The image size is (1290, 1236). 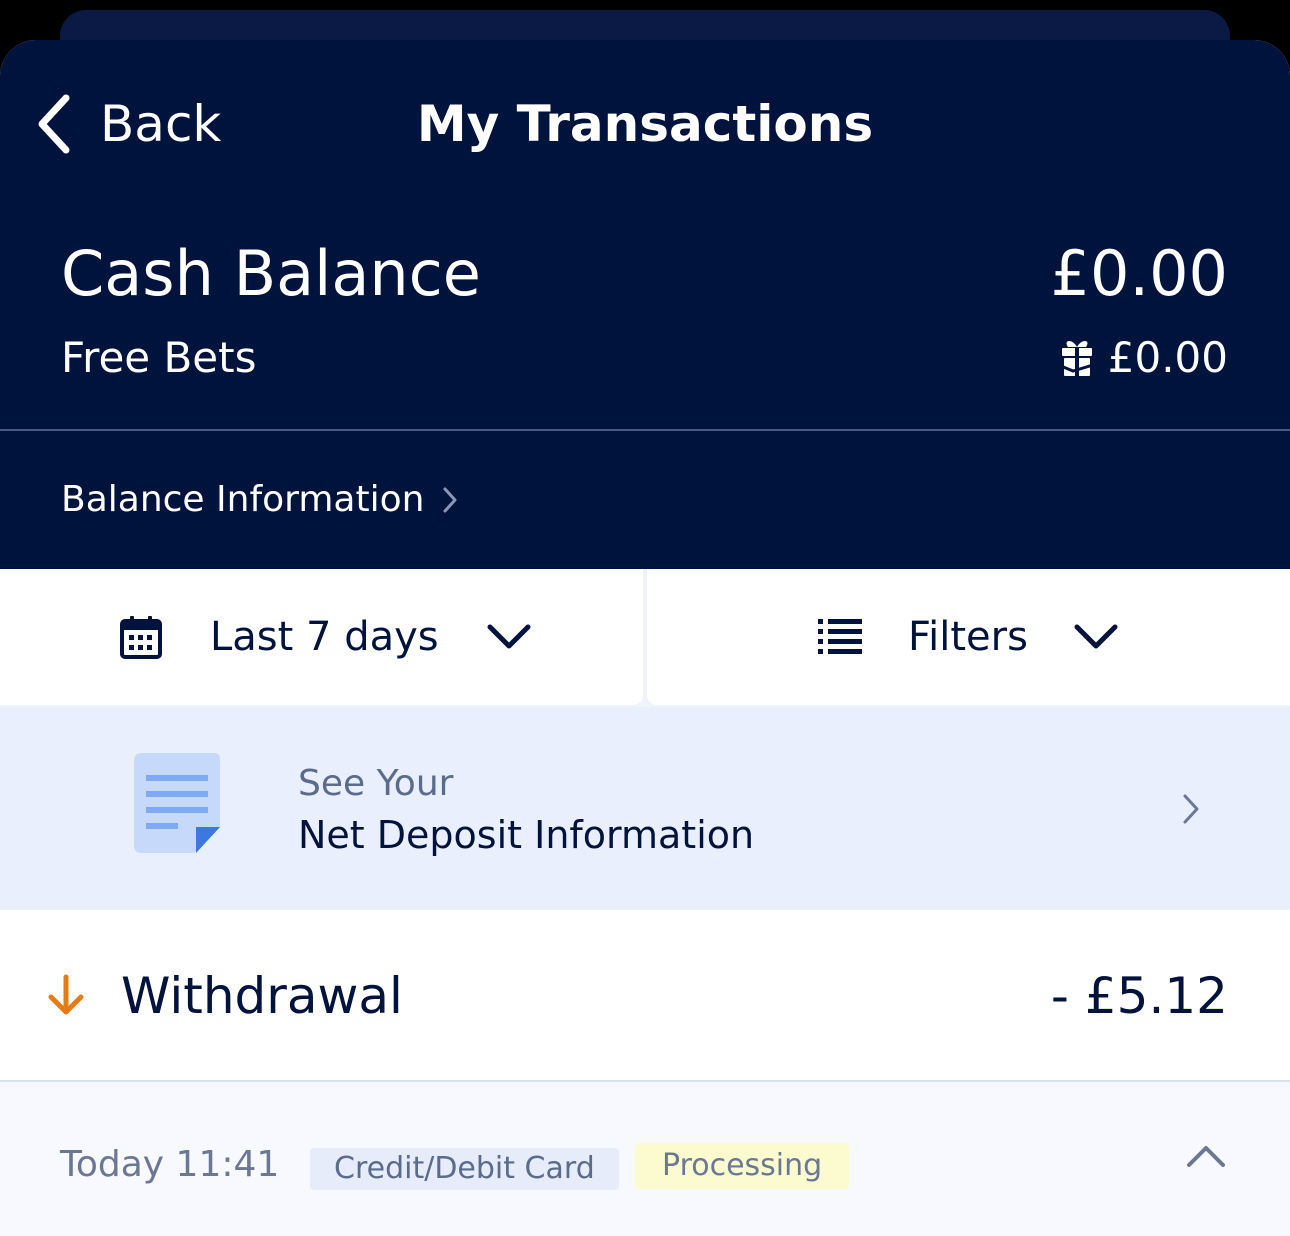 I want to click on transaction-row: Withdrawal - £5.12, so click(x=645, y=996).